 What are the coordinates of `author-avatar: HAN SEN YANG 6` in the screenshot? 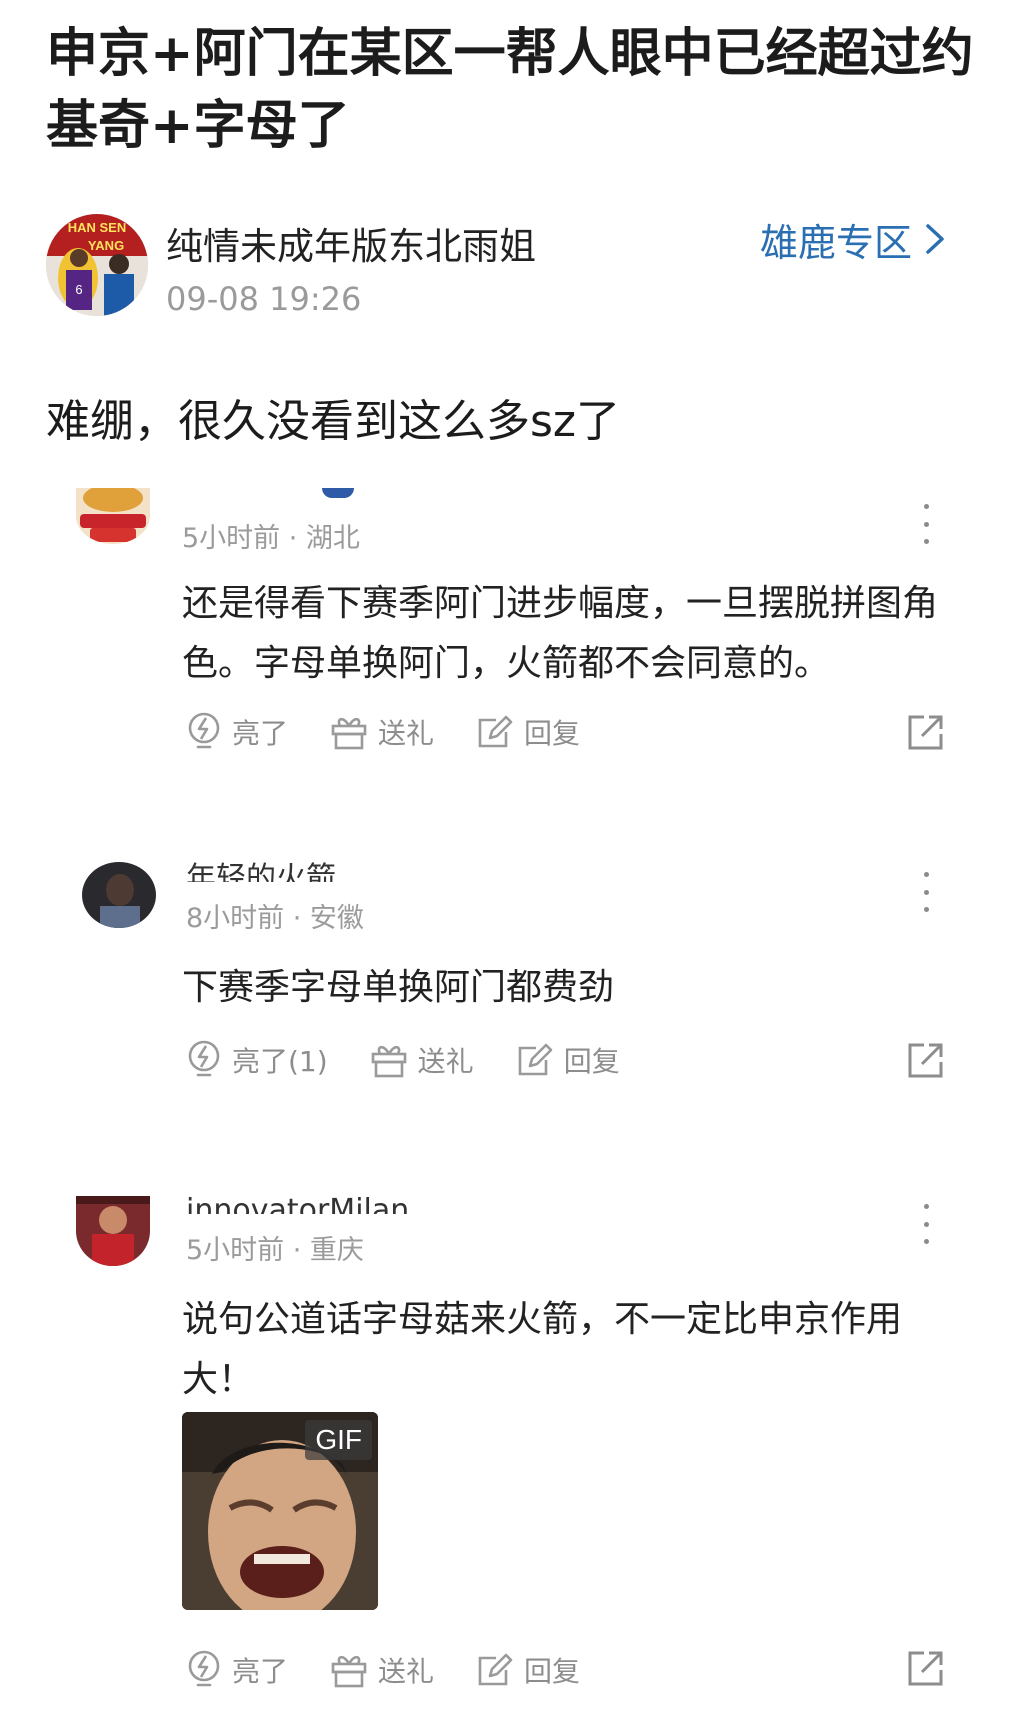 It's located at (97, 265).